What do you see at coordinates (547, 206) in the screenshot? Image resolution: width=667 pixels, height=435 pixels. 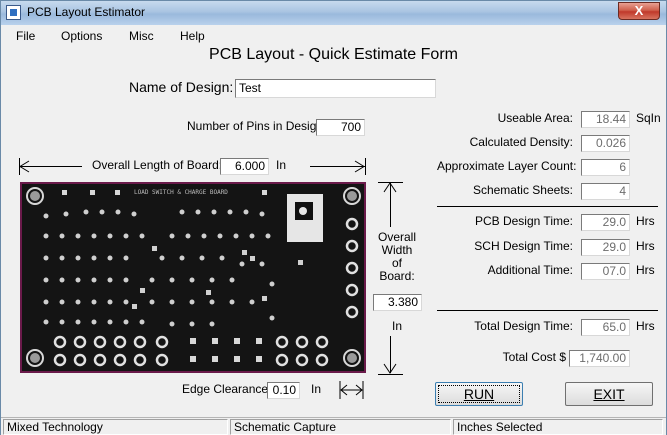 I see `results-separator-top` at bounding box center [547, 206].